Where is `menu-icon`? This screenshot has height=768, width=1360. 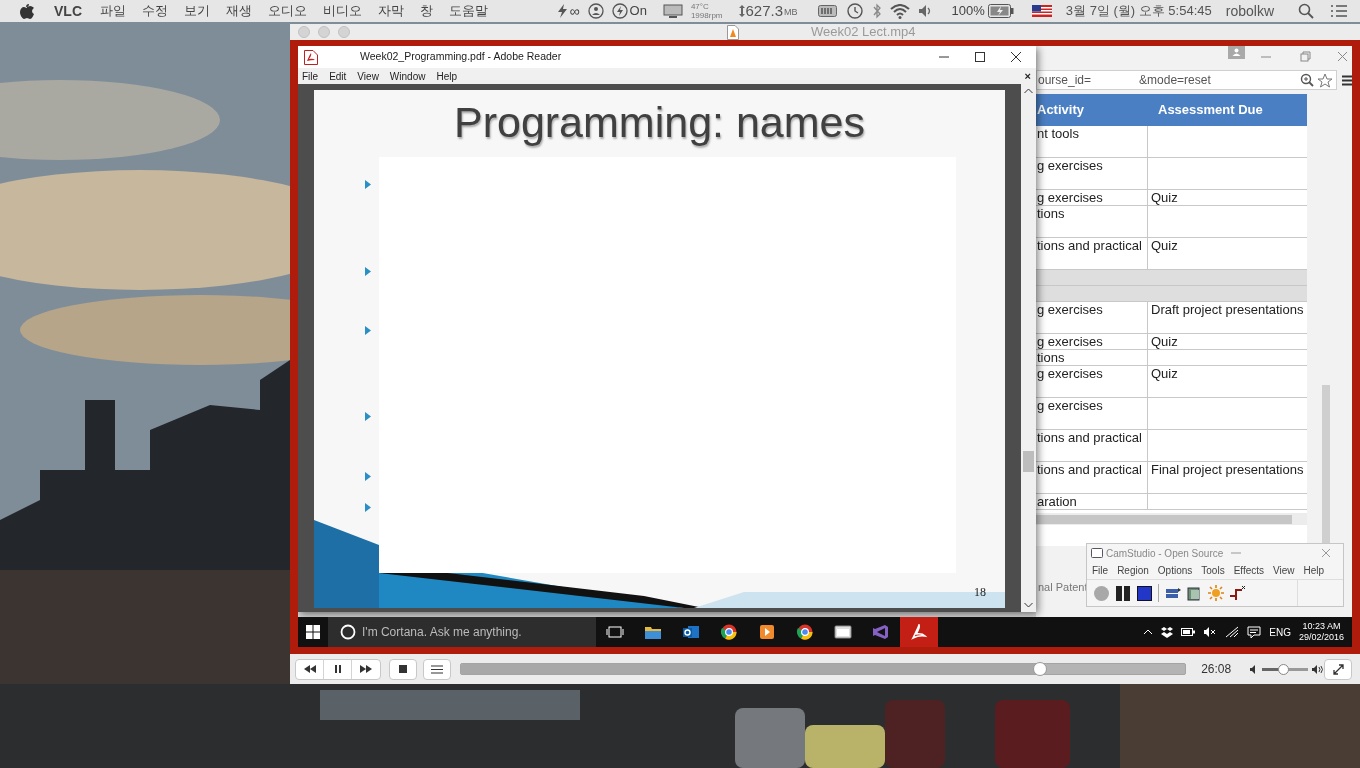
menu-icon is located at coordinates (1347, 80).